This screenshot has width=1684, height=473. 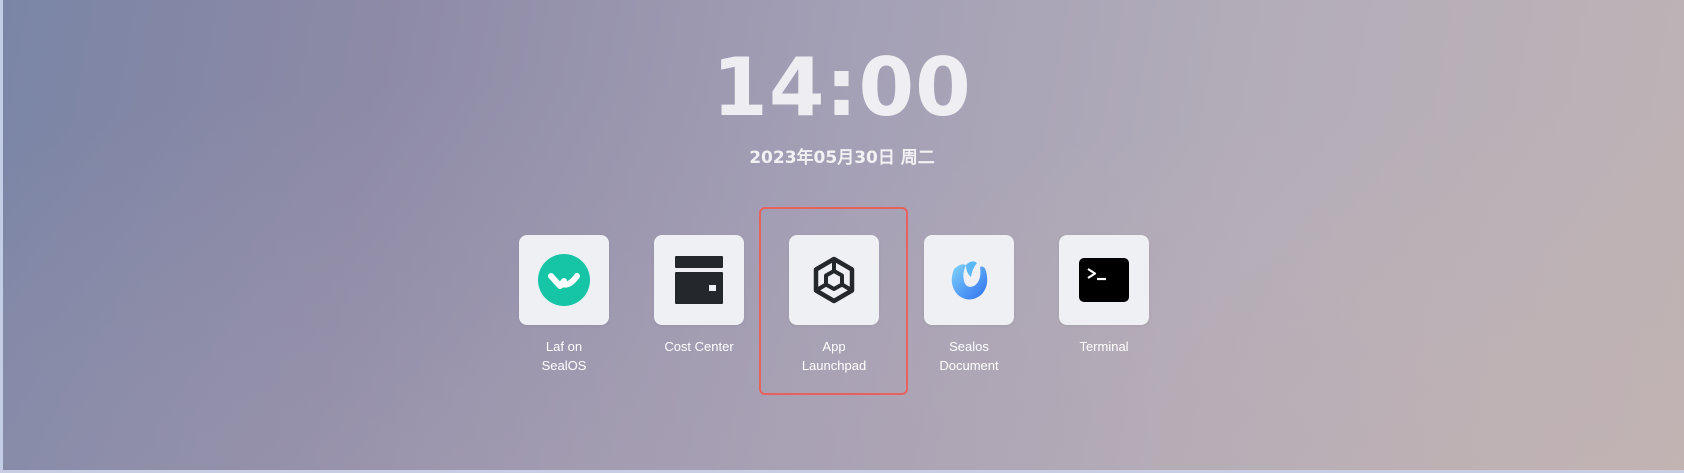 I want to click on clock-time: 14:00, so click(x=842, y=87).